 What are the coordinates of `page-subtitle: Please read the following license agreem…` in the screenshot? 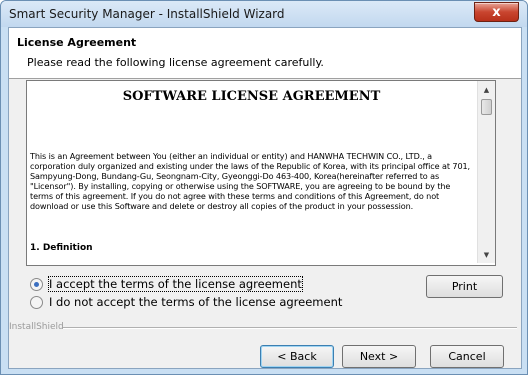 It's located at (175, 62).